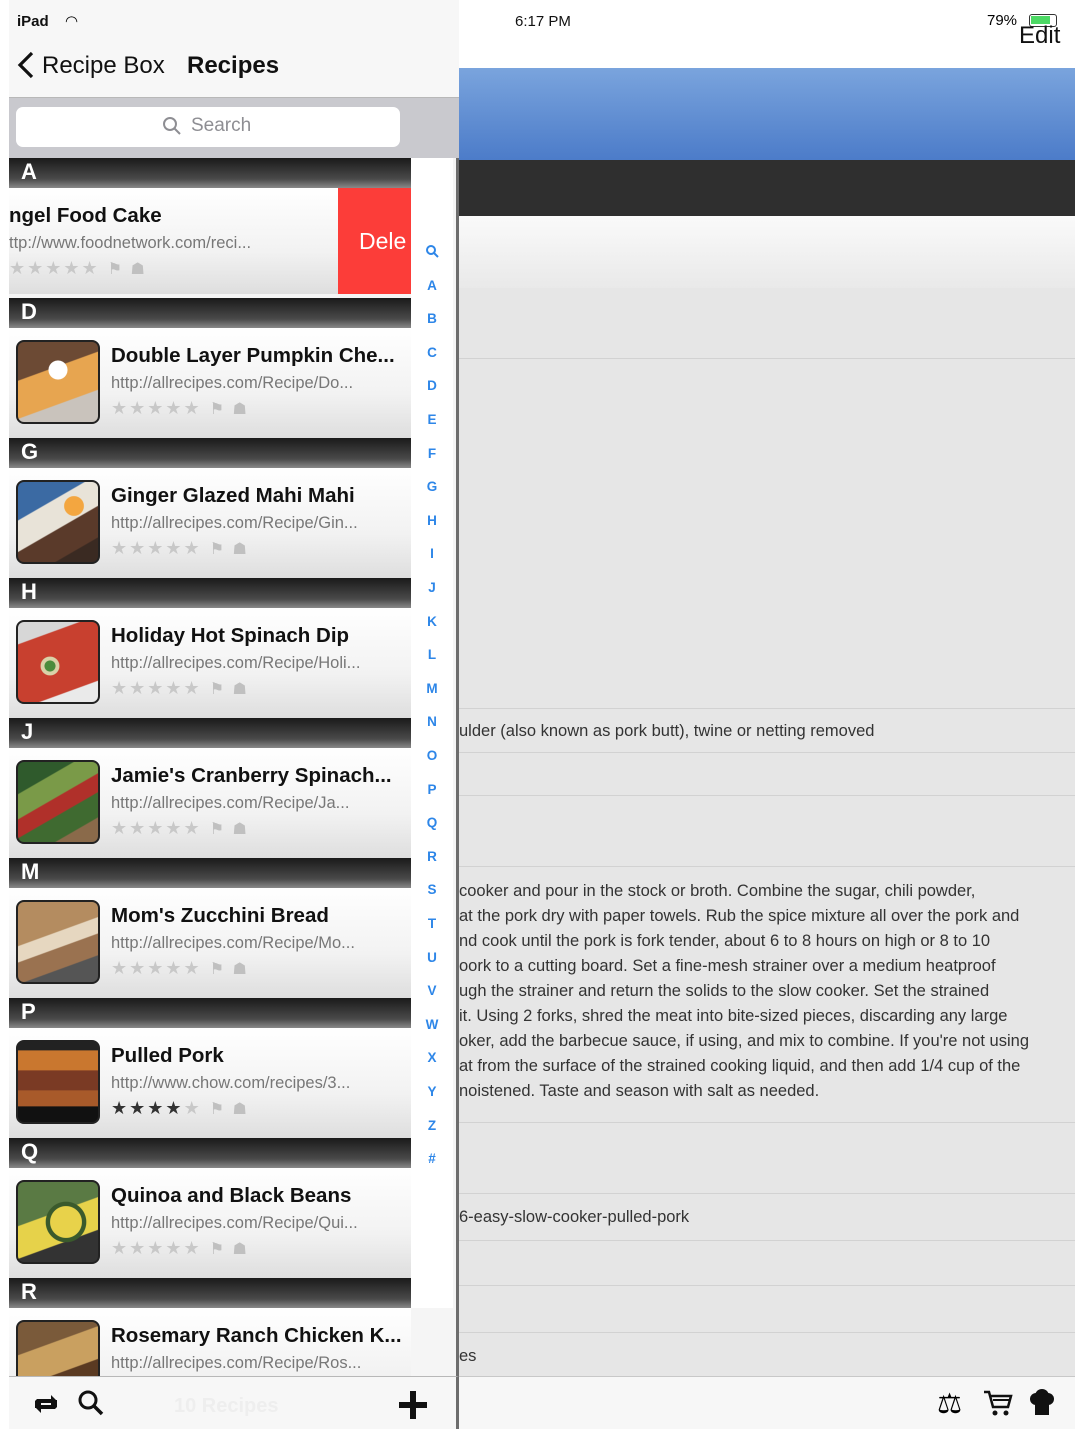 The image size is (1075, 1429). I want to click on index-letter-l: L, so click(432, 654).